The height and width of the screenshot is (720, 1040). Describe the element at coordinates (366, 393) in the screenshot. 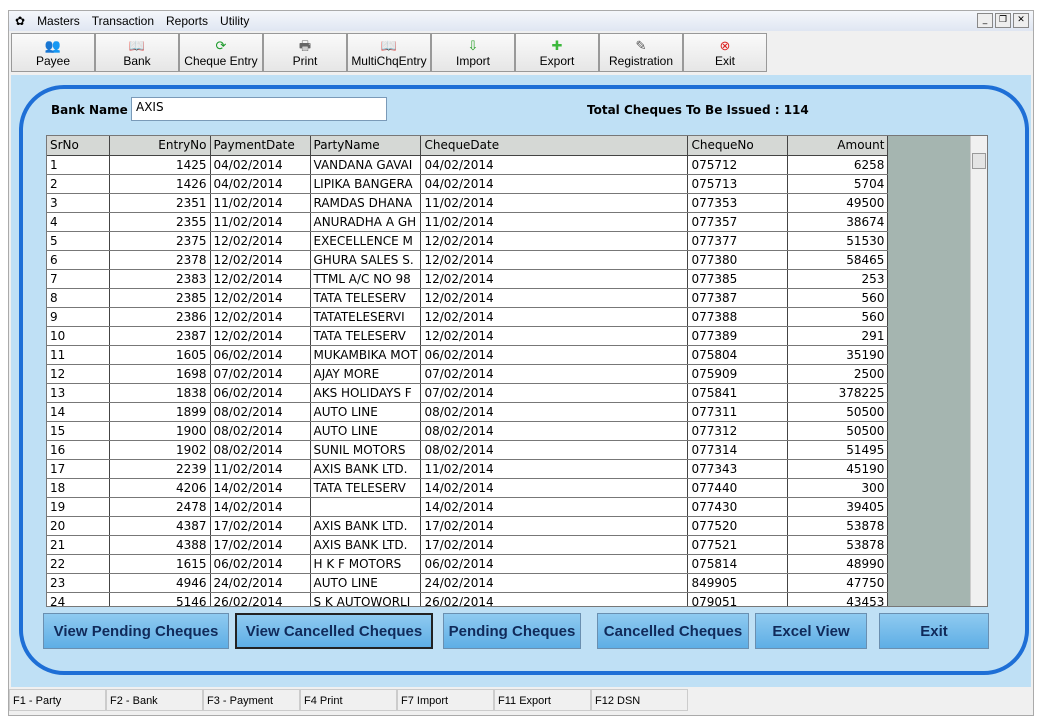

I see `cell-partyname: AKS HOLIDAYS F` at that location.